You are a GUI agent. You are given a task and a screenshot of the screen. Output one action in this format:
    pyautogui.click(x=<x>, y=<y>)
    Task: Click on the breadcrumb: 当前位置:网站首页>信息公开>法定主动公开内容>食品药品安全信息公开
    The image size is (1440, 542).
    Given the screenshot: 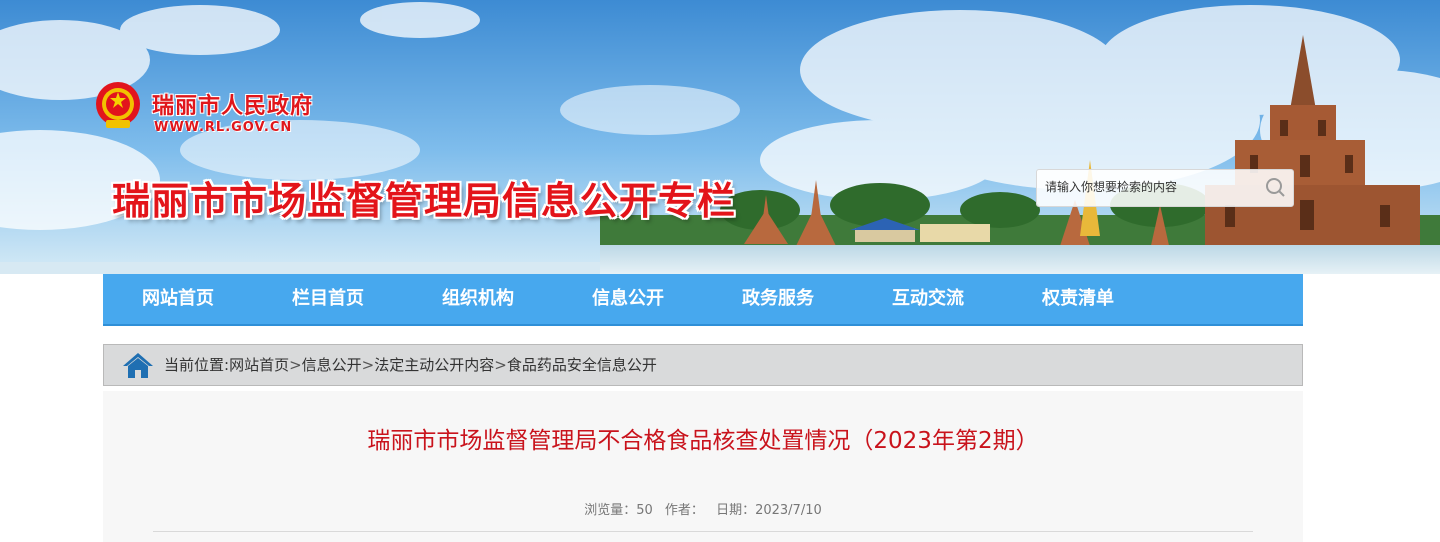 What is the action you would take?
    pyautogui.click(x=703, y=365)
    